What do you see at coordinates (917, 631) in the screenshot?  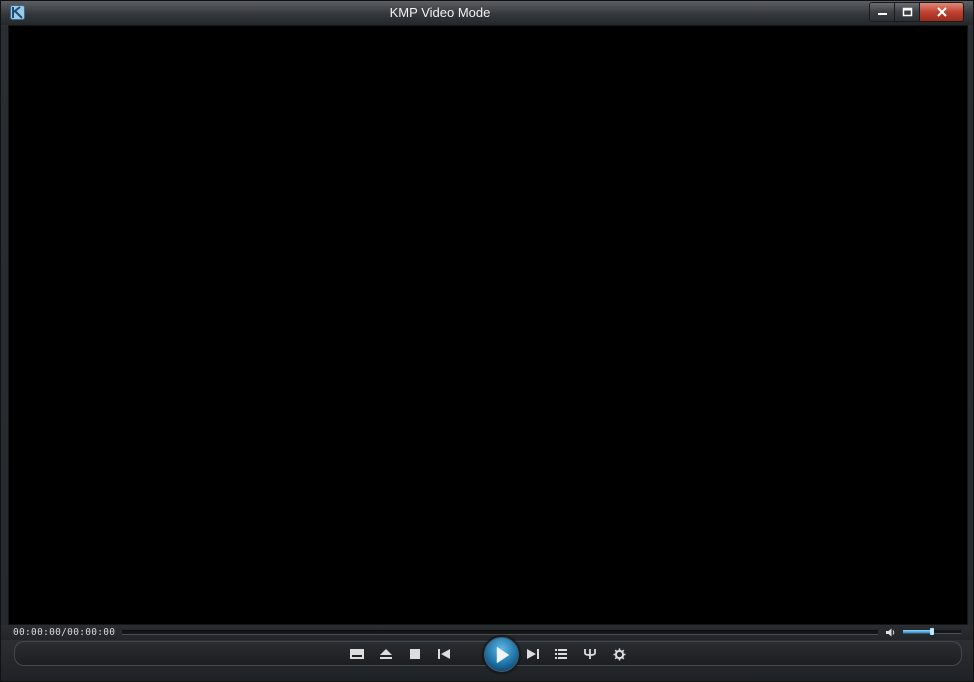 I see `volume-fill` at bounding box center [917, 631].